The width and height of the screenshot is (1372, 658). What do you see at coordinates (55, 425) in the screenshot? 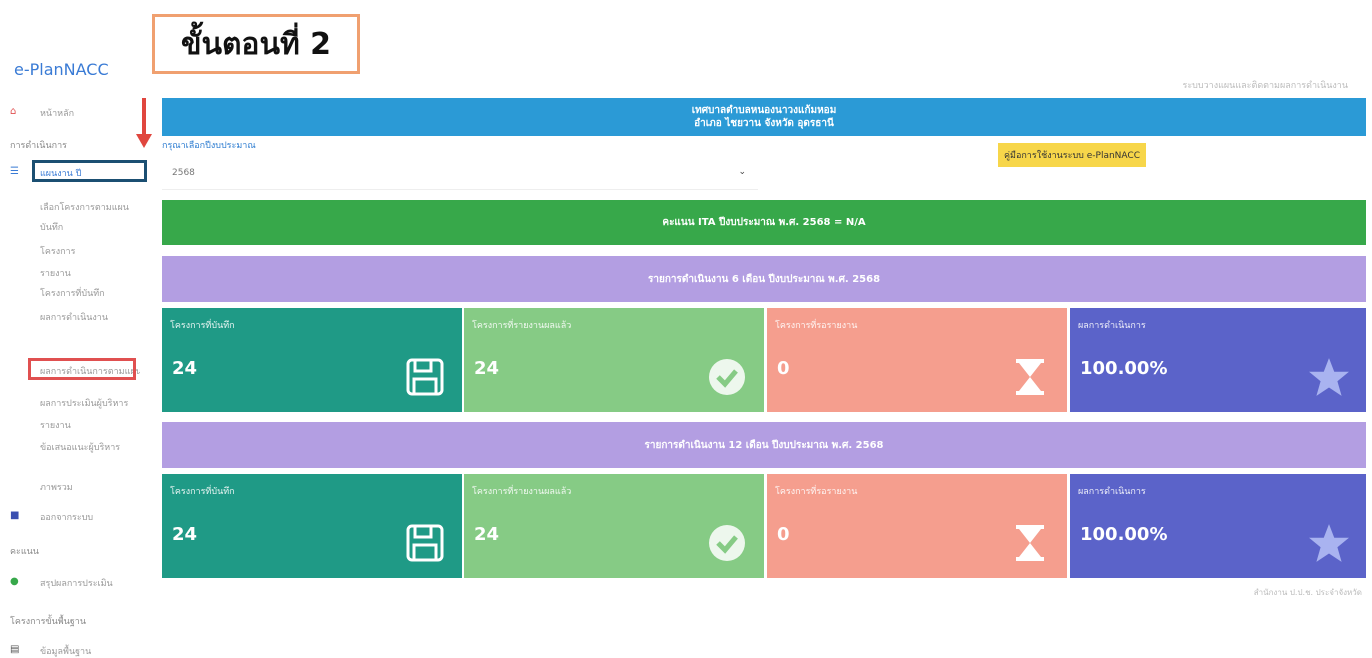
I see `sidebar-item-report-2: รายงาน` at bounding box center [55, 425].